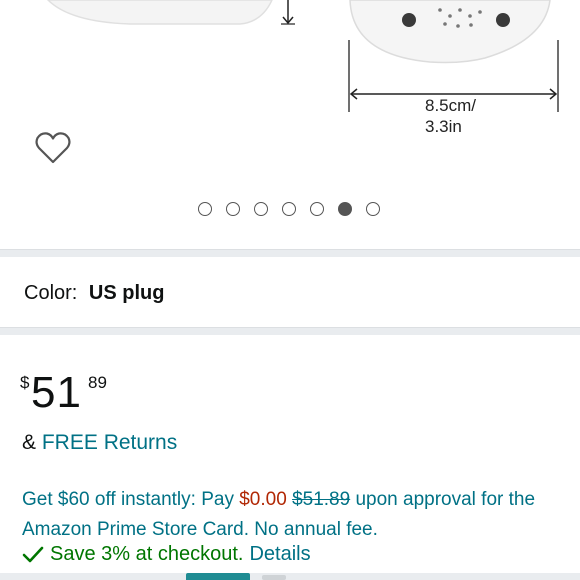 The image size is (580, 580). Describe the element at coordinates (33, 554) in the screenshot. I see `checkmark-icon` at that location.